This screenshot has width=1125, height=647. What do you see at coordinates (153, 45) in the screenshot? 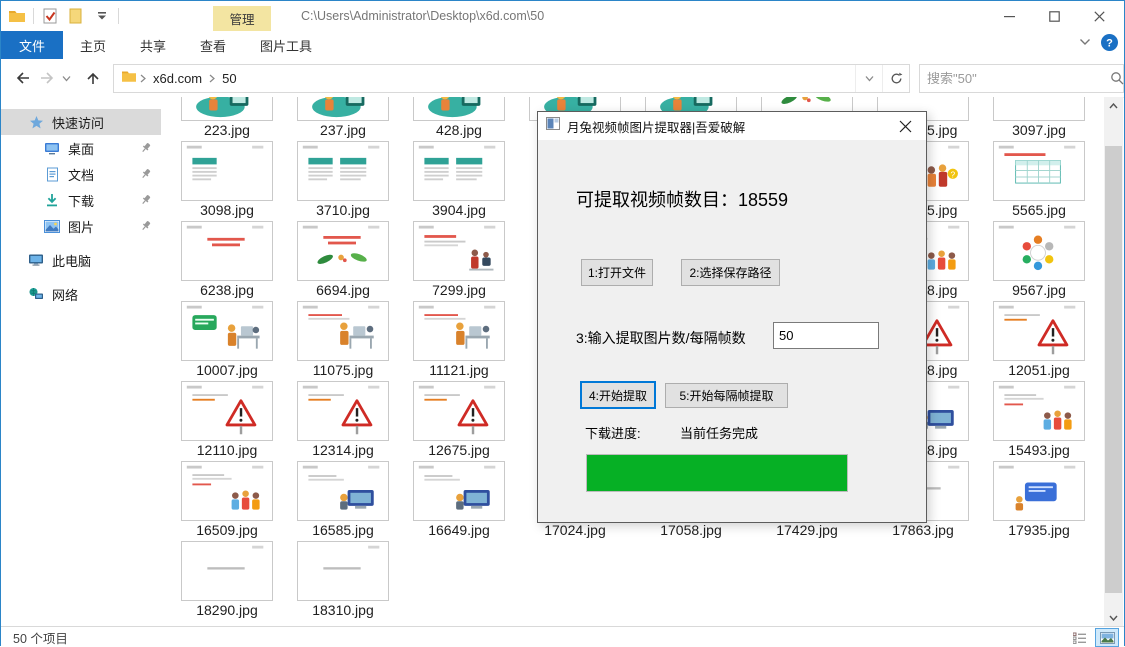
I see `tab-share: 共享` at bounding box center [153, 45].